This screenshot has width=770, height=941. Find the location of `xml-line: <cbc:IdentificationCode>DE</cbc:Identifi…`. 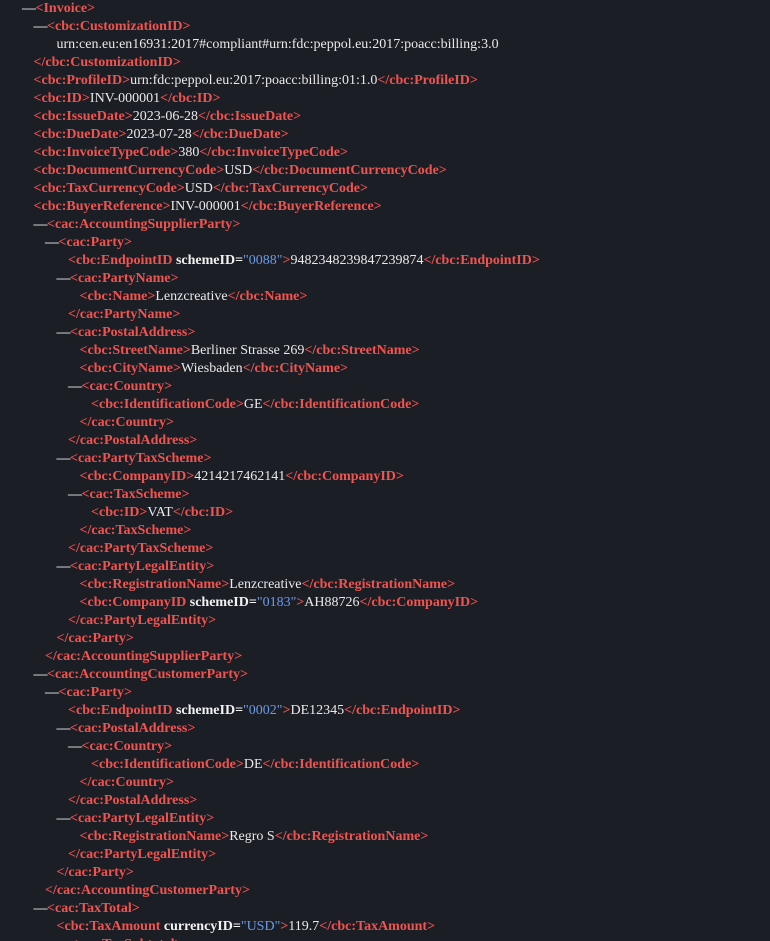

xml-line: <cbc:IdentificationCode>DE</cbc:Identifi… is located at coordinates (385, 765).